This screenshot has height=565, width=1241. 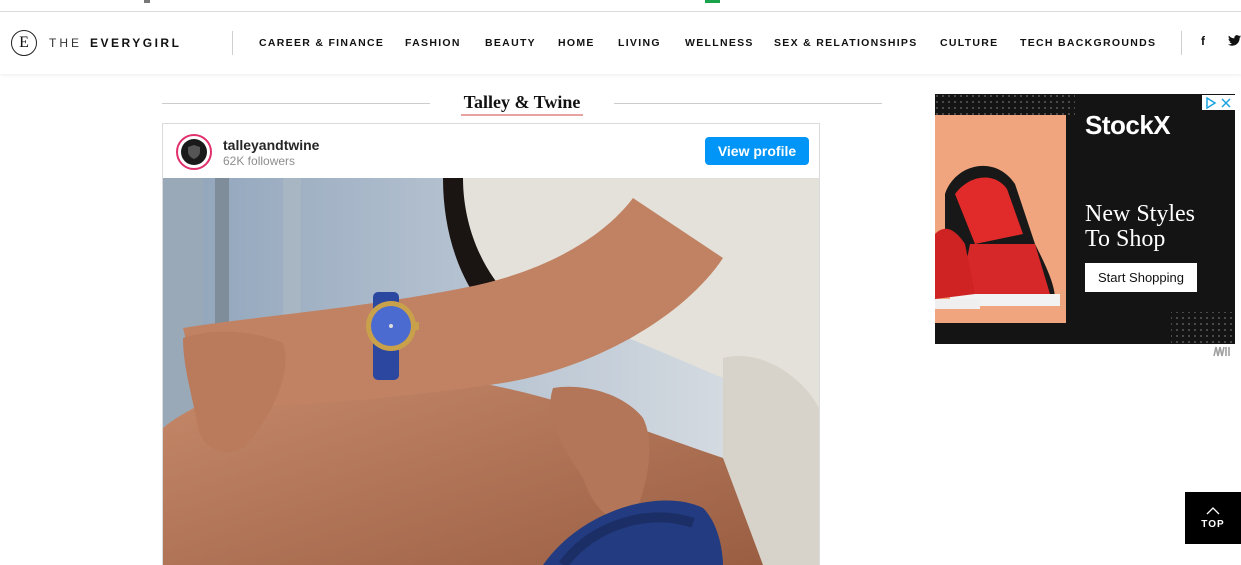 I want to click on browser-top-strip, so click(x=620, y=6).